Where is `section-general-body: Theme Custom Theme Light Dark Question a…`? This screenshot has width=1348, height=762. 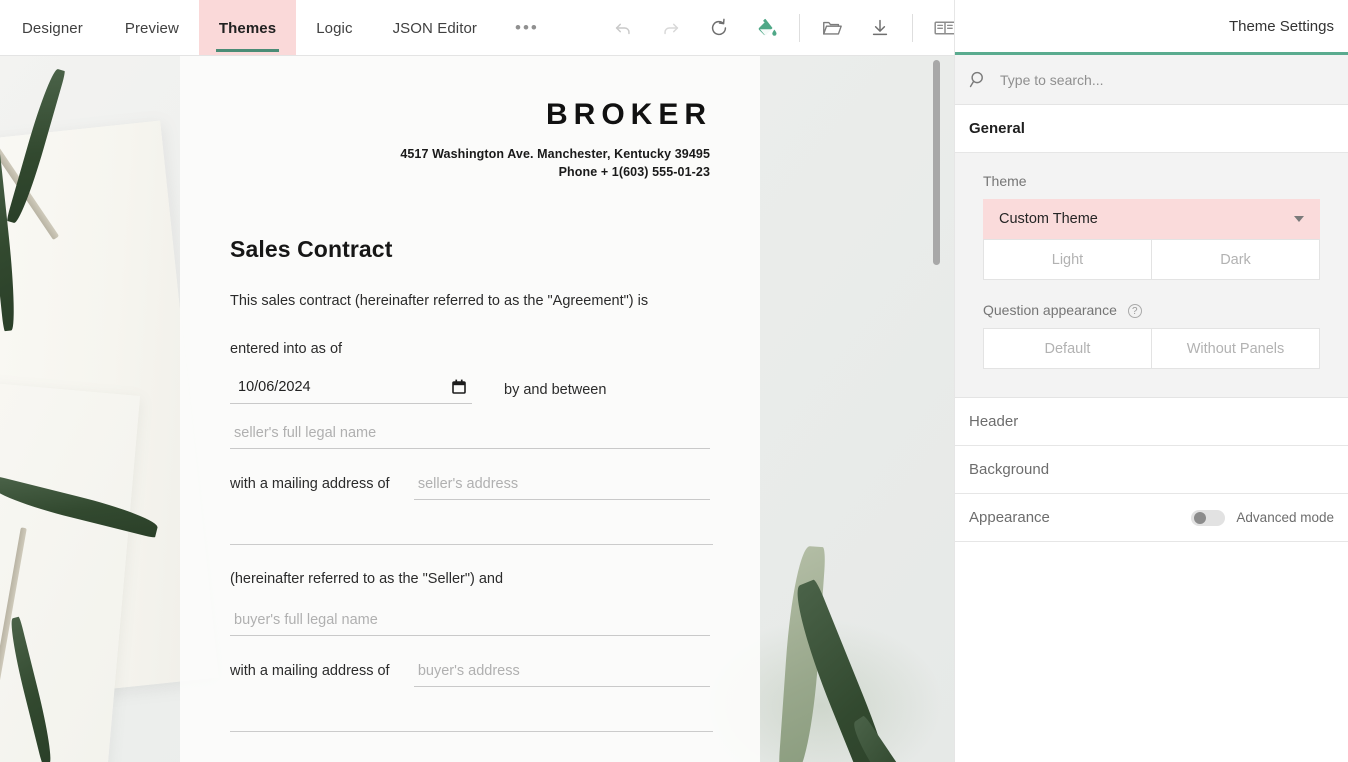
section-general-body: Theme Custom Theme Light Dark Question a… is located at coordinates (1151, 276).